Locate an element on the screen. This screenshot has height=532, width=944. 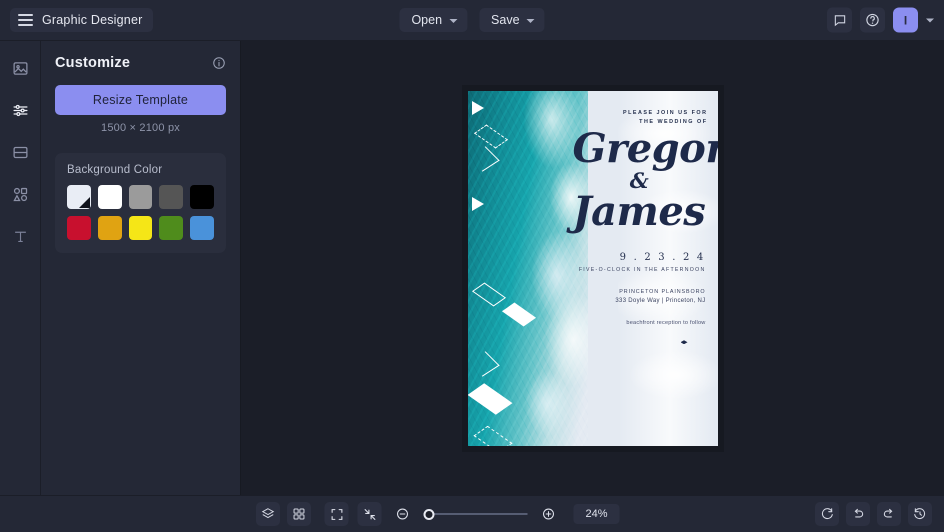
swatch-white is located at coordinates (109, 197).